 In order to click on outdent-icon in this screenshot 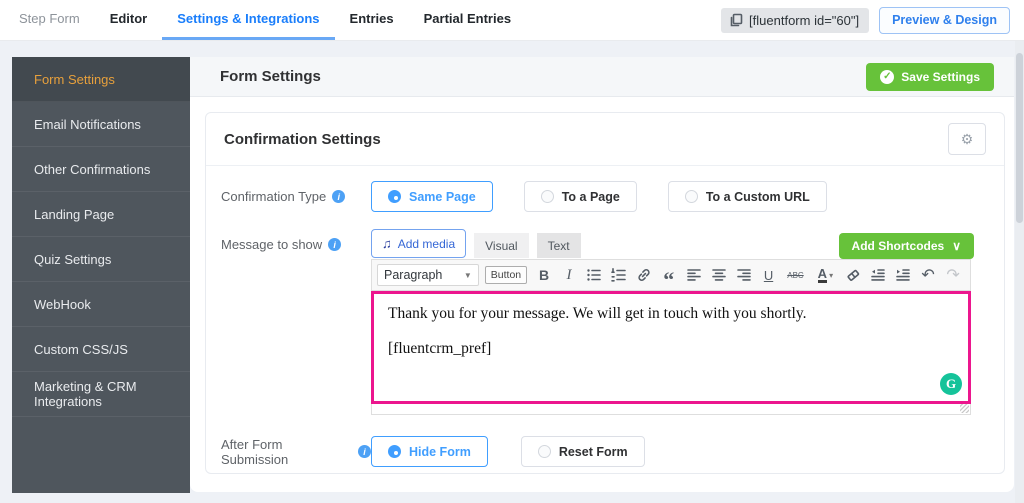, I will do `click(878, 275)`.